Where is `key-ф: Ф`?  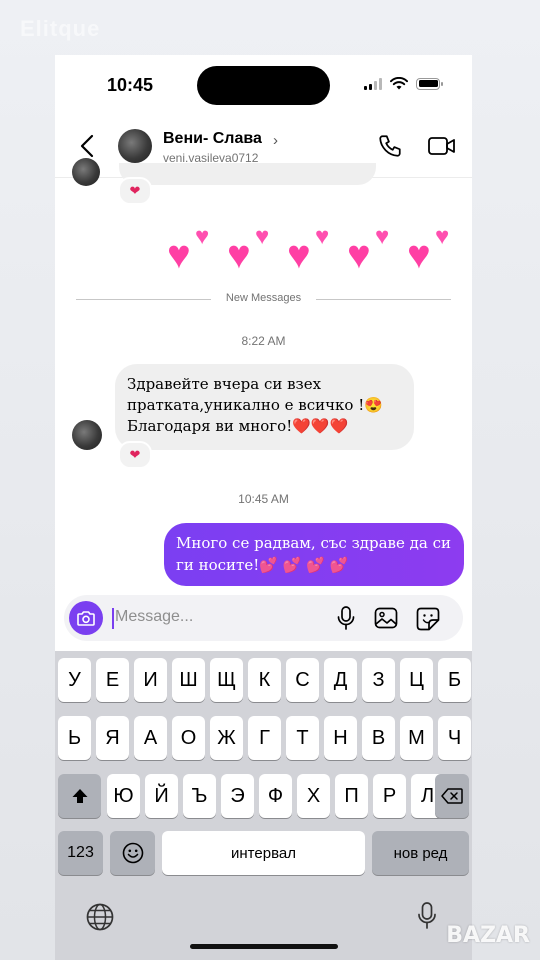 key-ф: Ф is located at coordinates (275, 796).